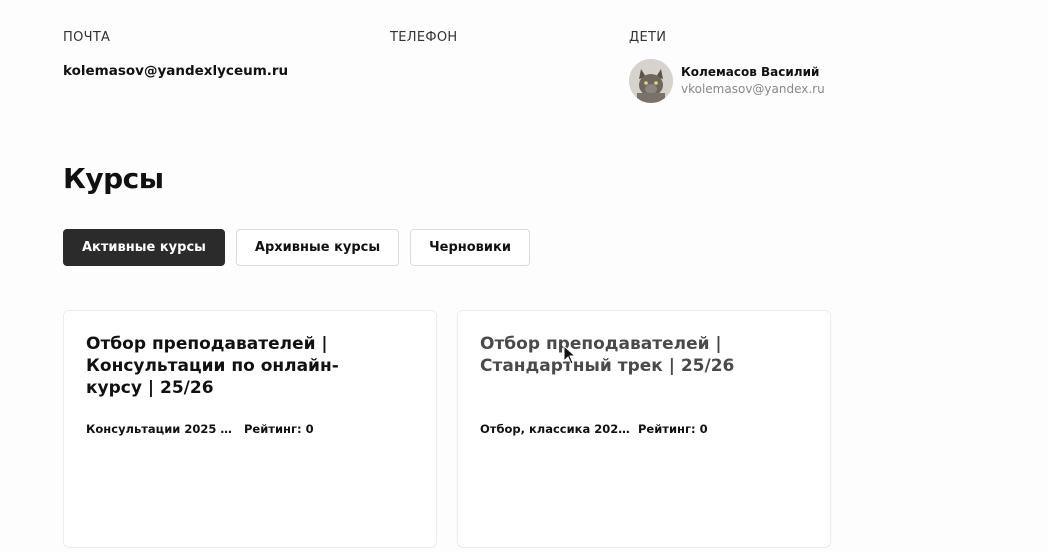 Image resolution: width=1048 pixels, height=552 pixels. I want to click on child-email: vkolemasov@yandex.ru, so click(753, 89).